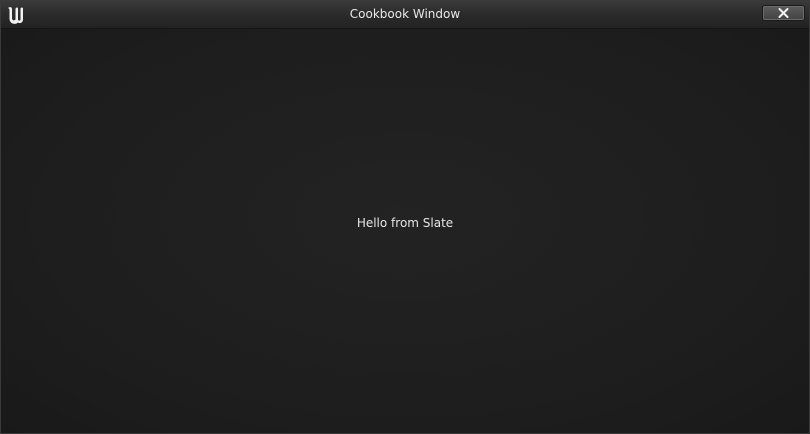 The height and width of the screenshot is (434, 810). Describe the element at coordinates (17, 15) in the screenshot. I see `unreal-engine-logo-icon` at that location.